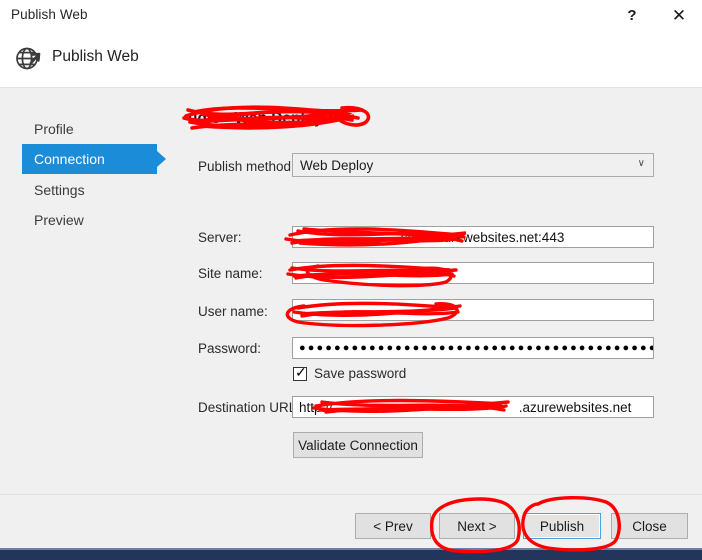 The height and width of the screenshot is (560, 702). Describe the element at coordinates (360, 373) in the screenshot. I see `save-password-label: Save password` at that location.